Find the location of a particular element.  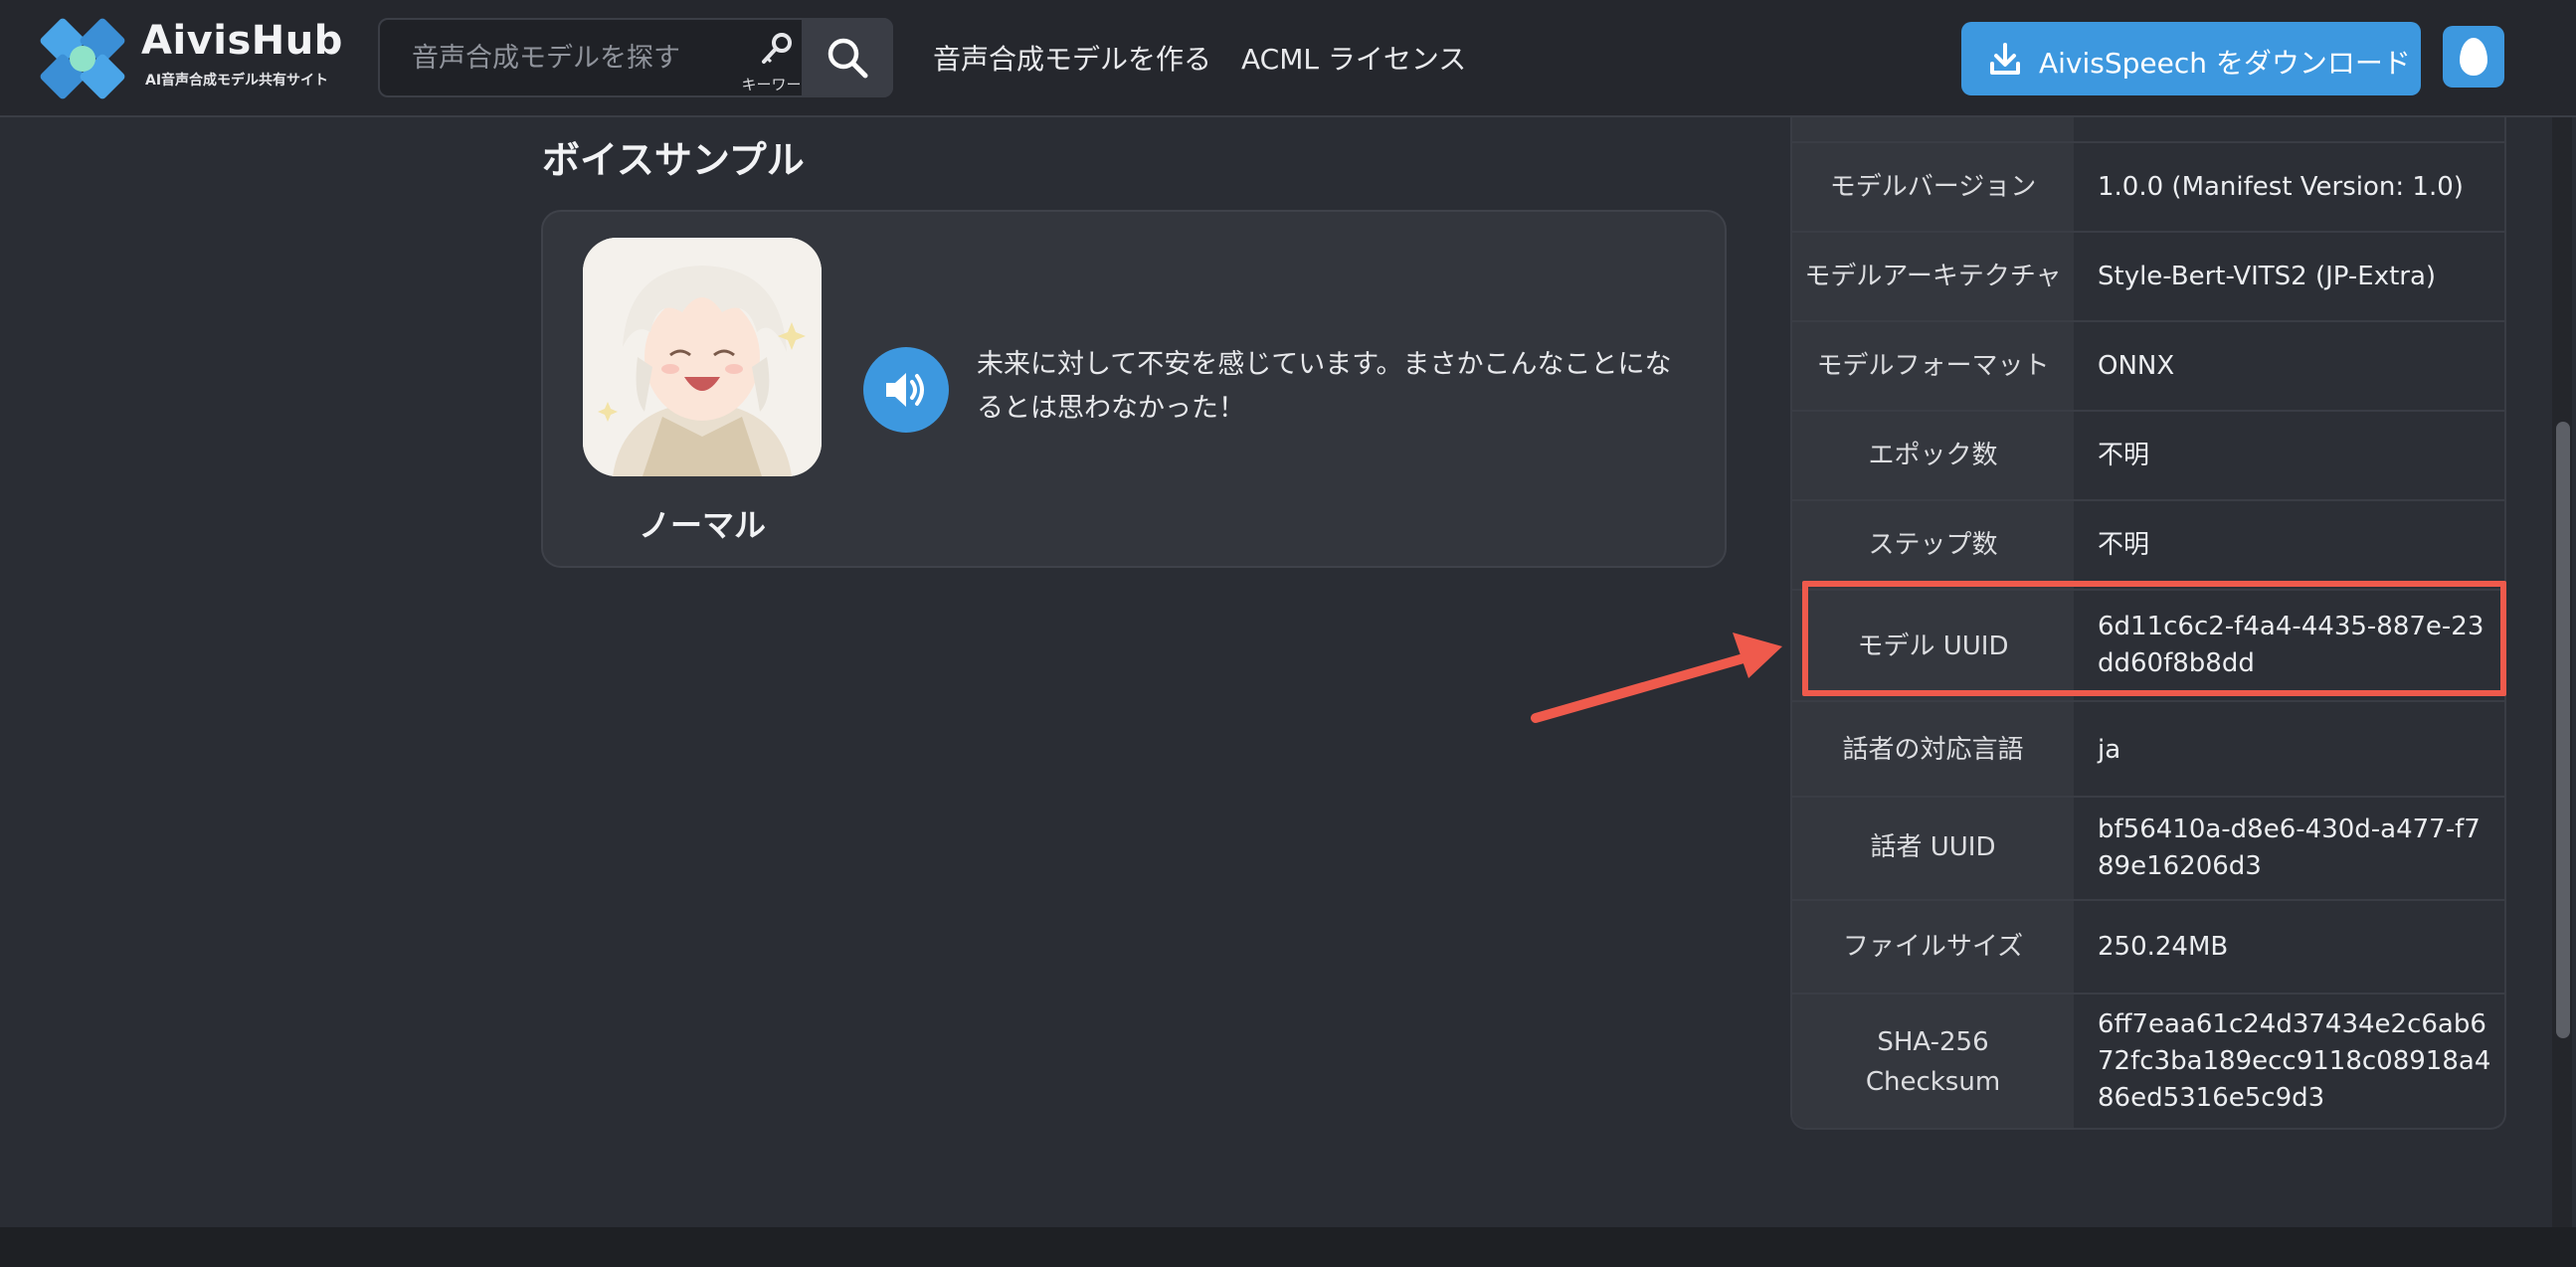

brand-name: AivisHub is located at coordinates (242, 41).